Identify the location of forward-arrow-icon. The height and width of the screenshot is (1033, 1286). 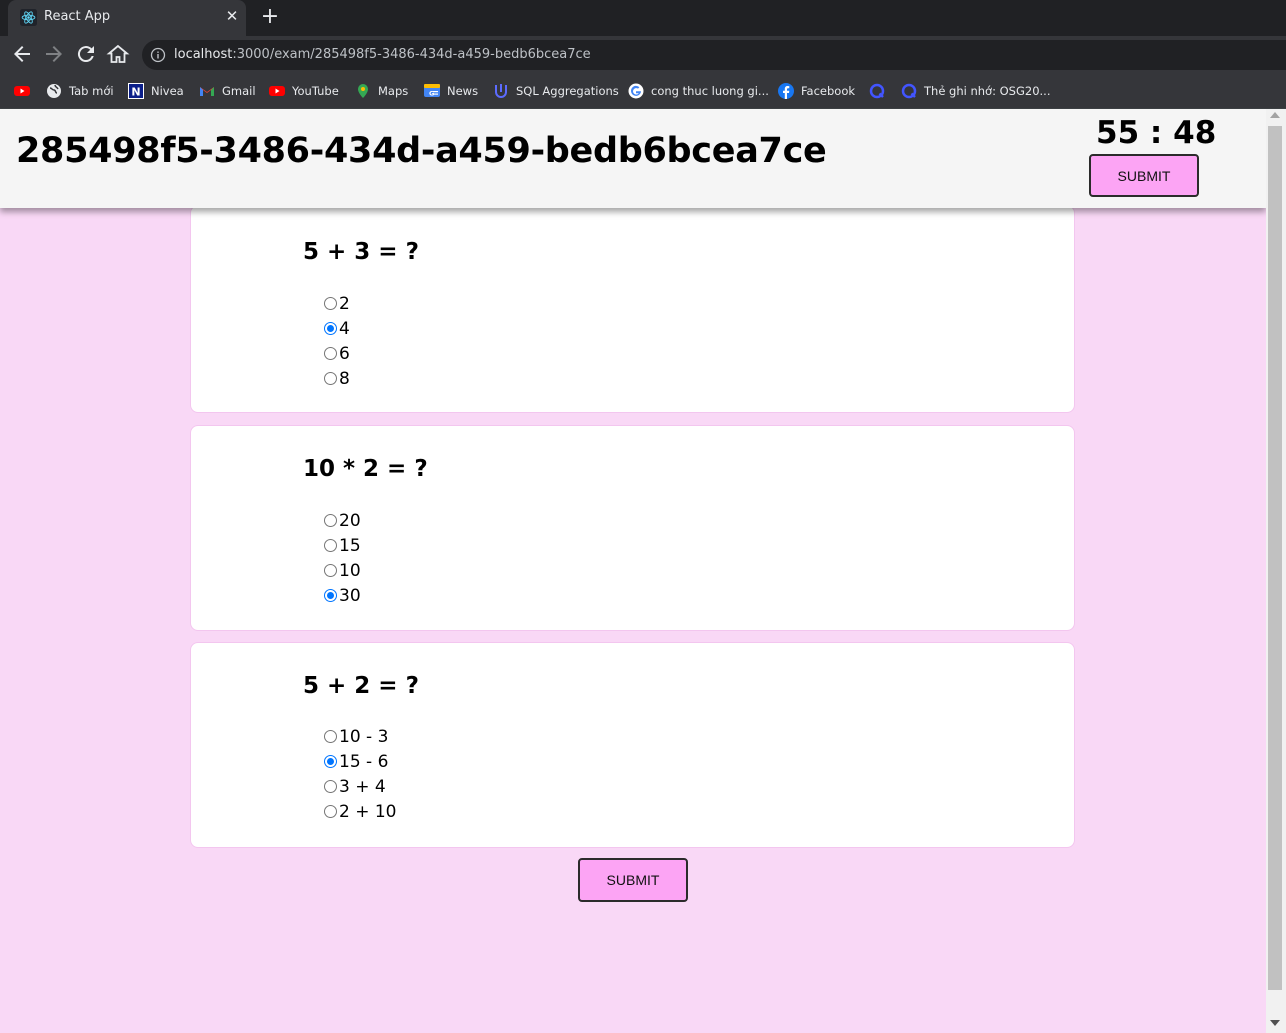
(54, 54).